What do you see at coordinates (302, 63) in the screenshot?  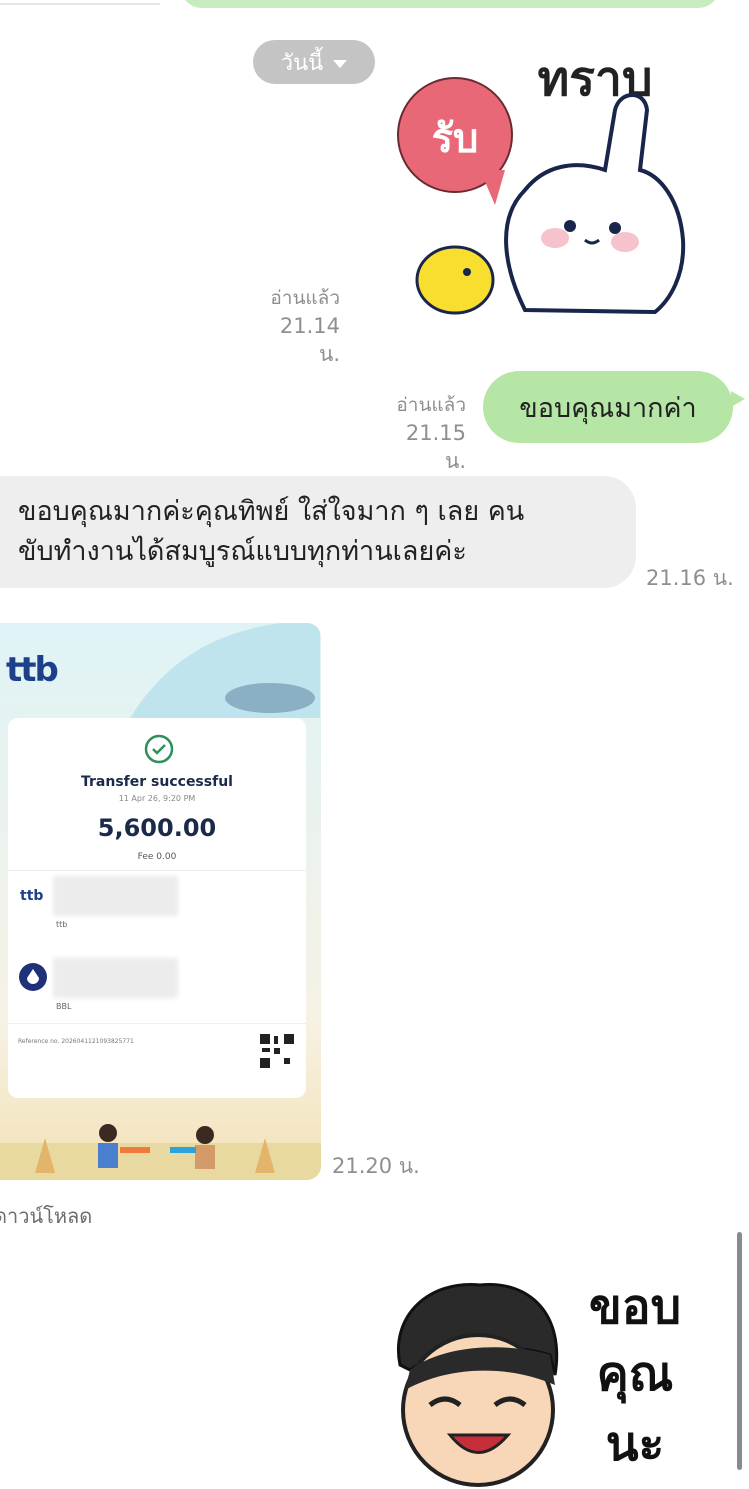 I see `date-pill-label: วันนี้` at bounding box center [302, 63].